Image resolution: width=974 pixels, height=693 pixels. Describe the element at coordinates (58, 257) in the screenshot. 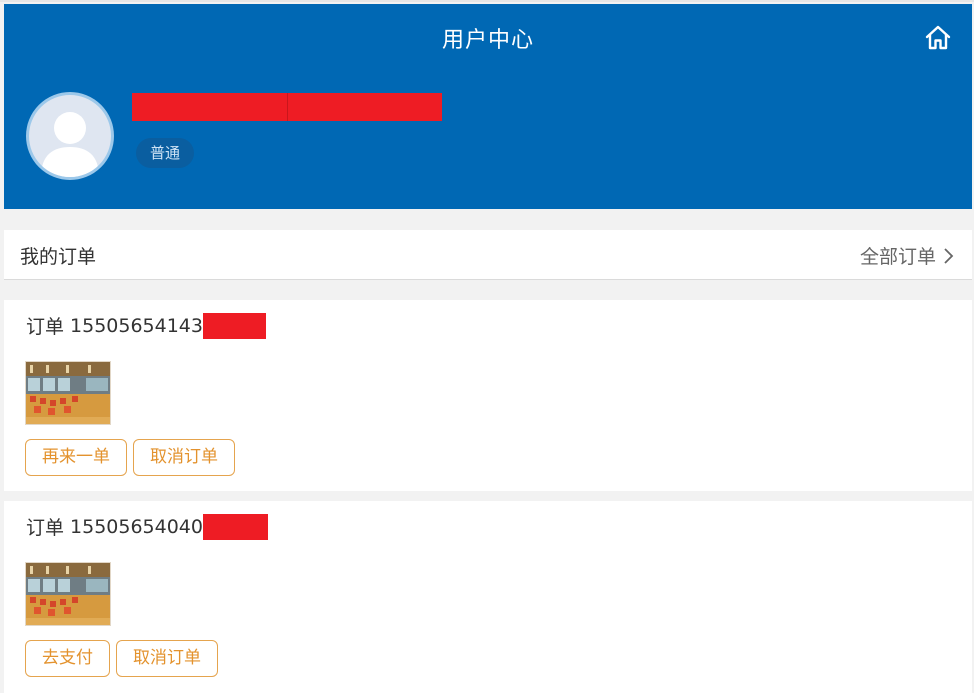

I see `my-orders-title: 我的订单` at that location.